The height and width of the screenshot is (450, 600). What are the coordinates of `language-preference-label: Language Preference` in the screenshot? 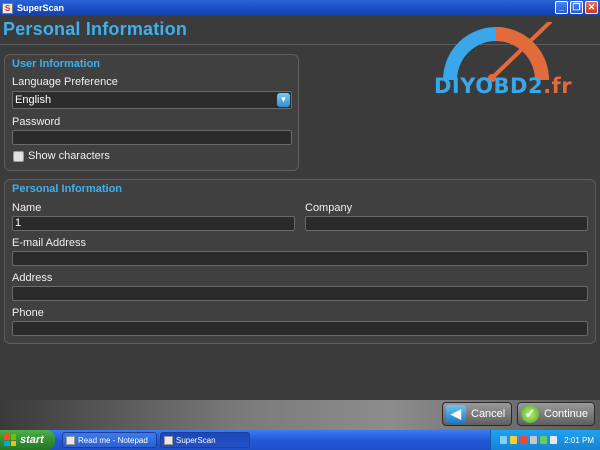 It's located at (65, 82).